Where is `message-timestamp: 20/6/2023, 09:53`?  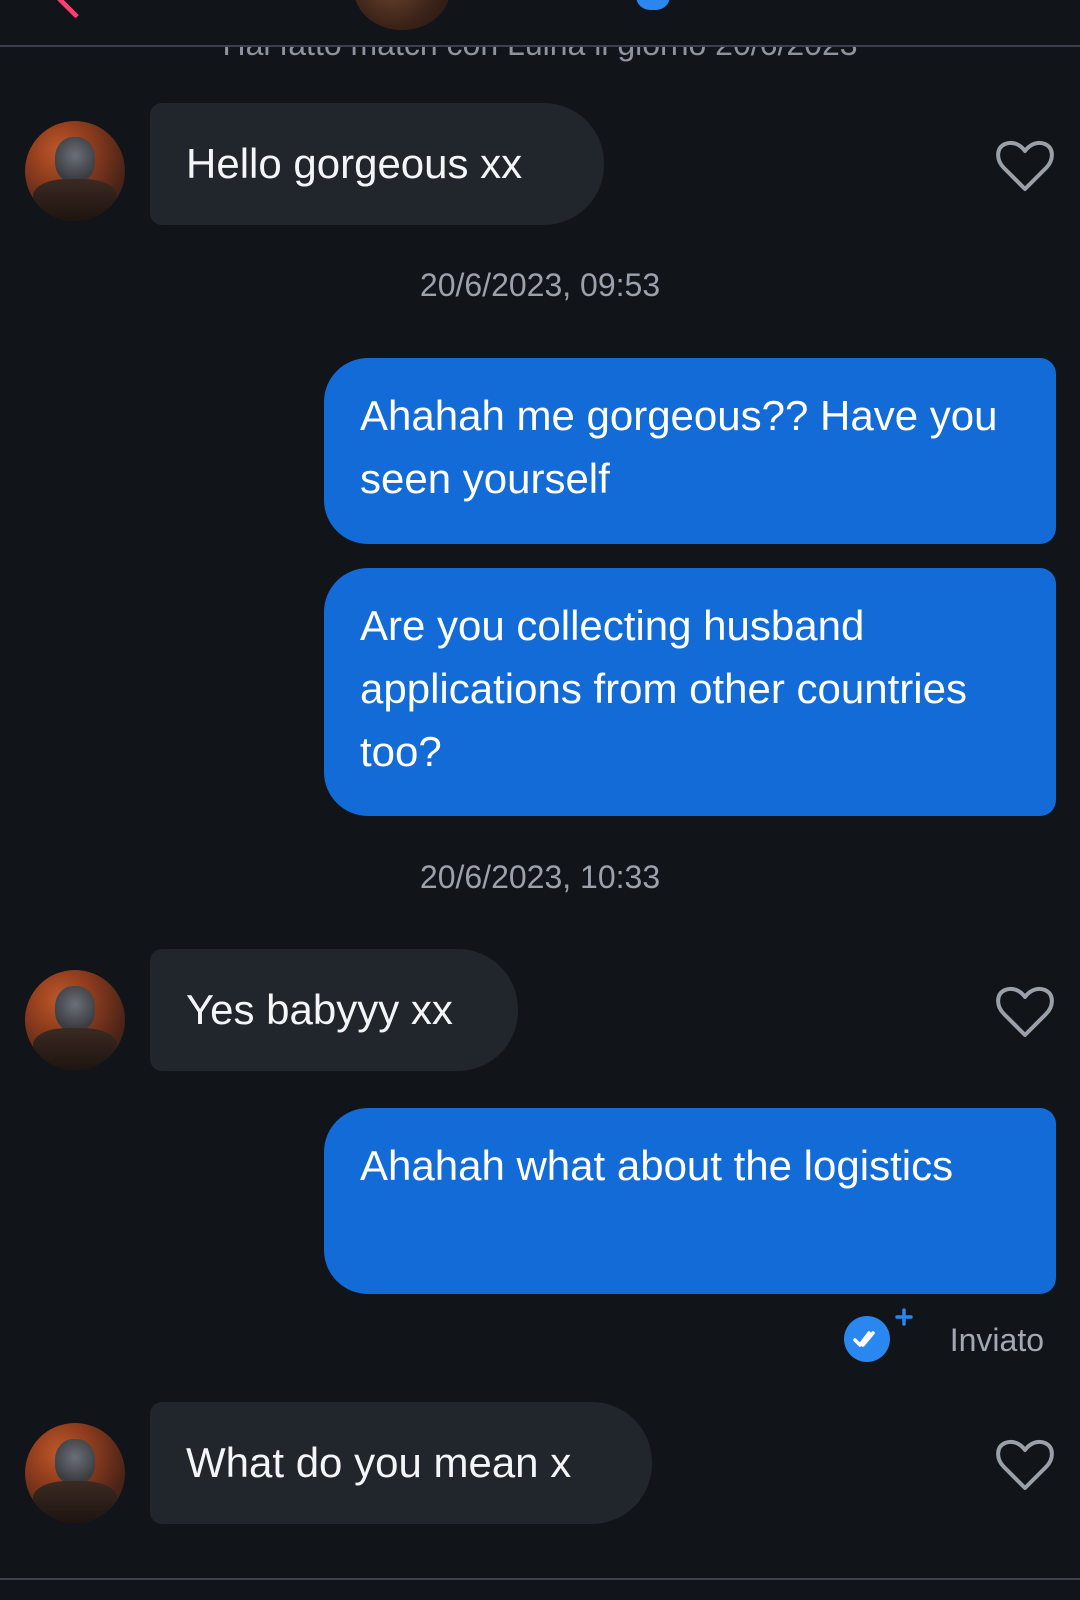
message-timestamp: 20/6/2023, 09:53 is located at coordinates (540, 285).